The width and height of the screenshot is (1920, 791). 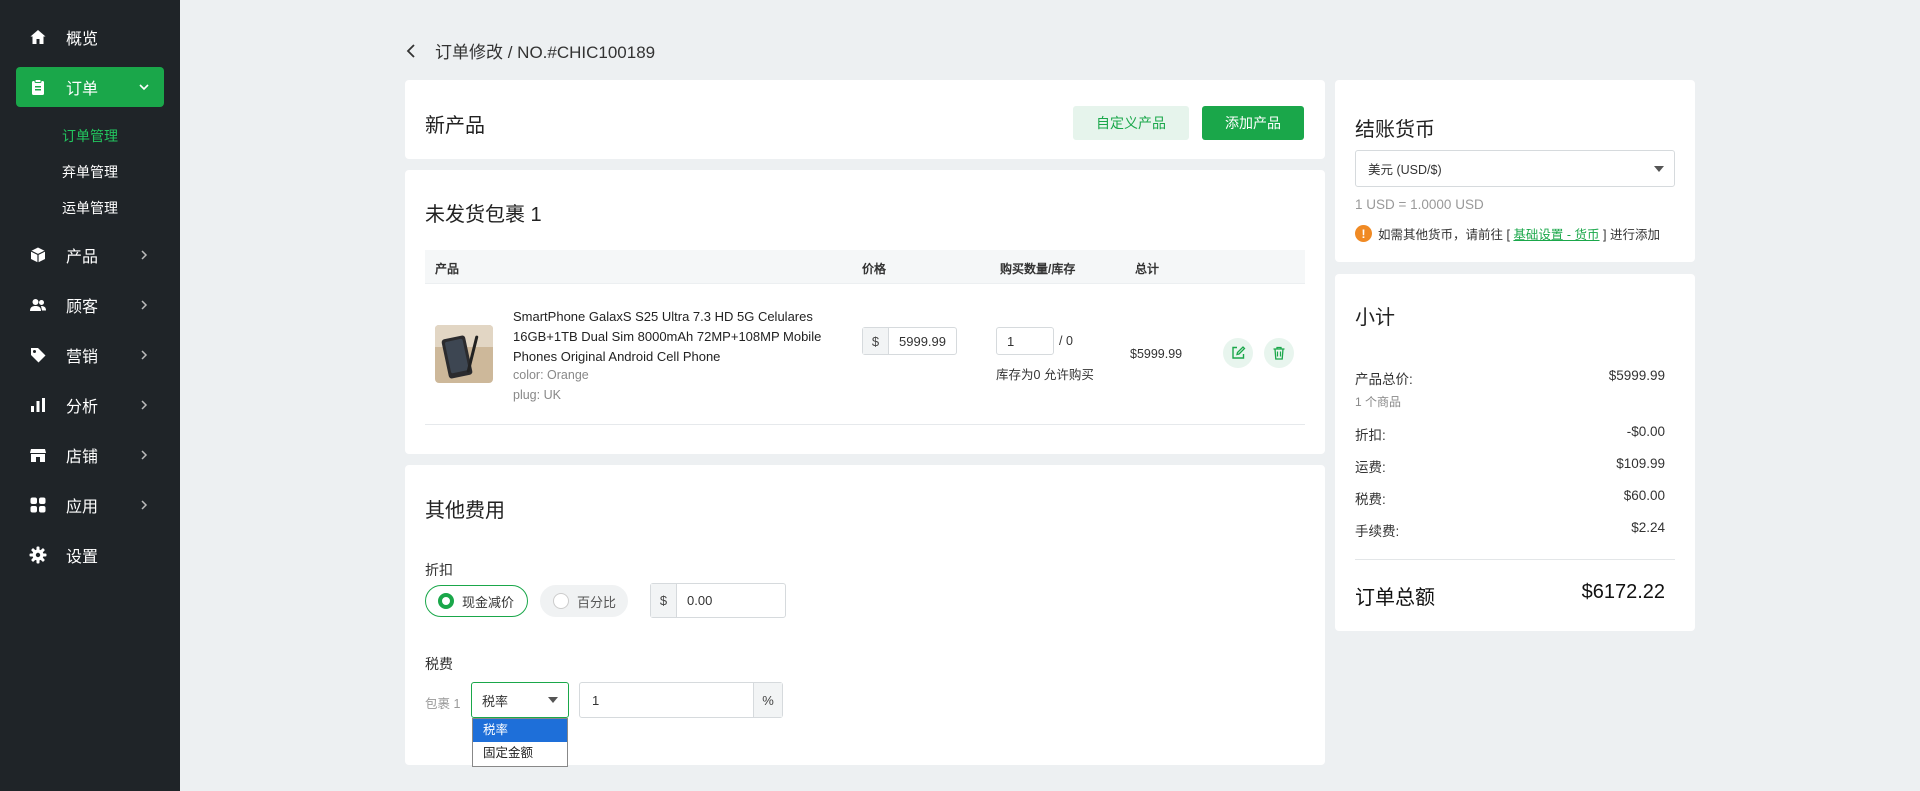 What do you see at coordinates (82, 257) in the screenshot?
I see `sidebar-item-label: 产品` at bounding box center [82, 257].